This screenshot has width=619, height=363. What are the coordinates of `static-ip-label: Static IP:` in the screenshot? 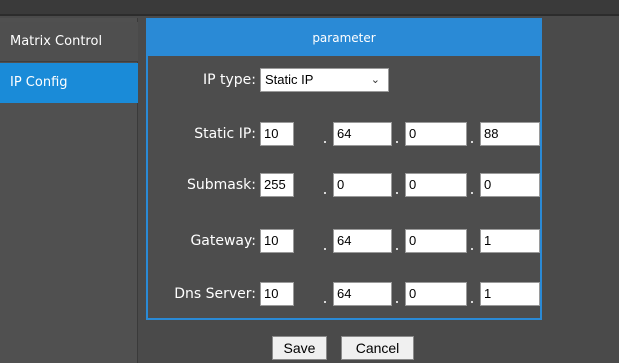 It's located at (225, 134).